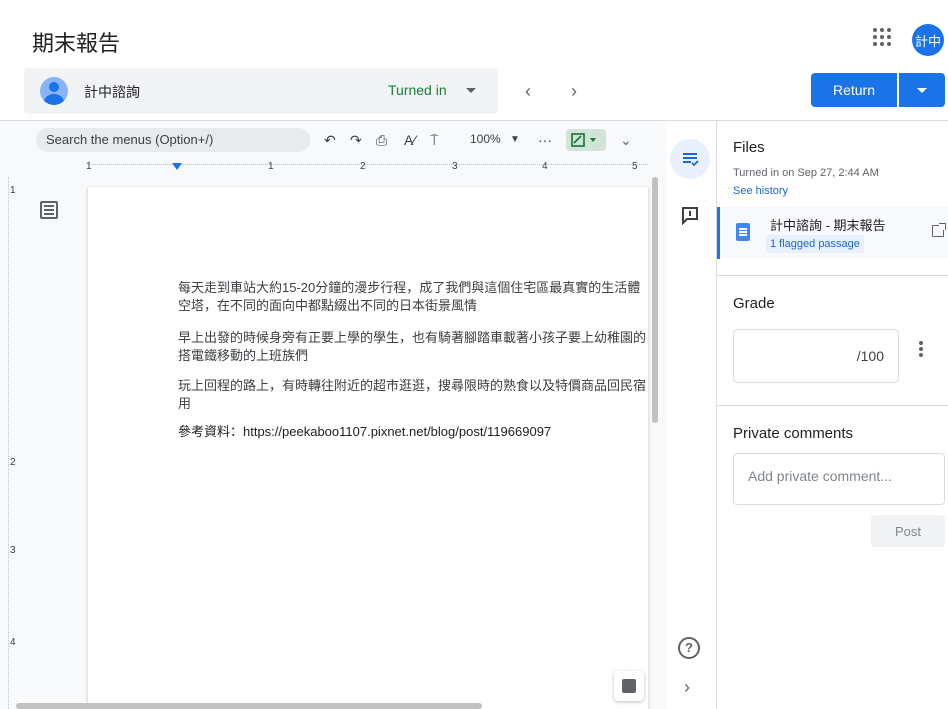 This screenshot has height=709, width=948. I want to click on document-outline-icon, so click(49, 210).